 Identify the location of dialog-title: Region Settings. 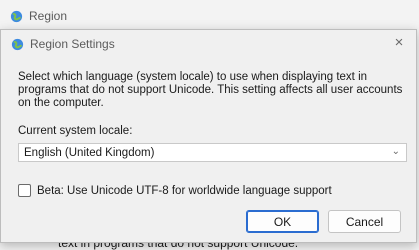
(72, 44).